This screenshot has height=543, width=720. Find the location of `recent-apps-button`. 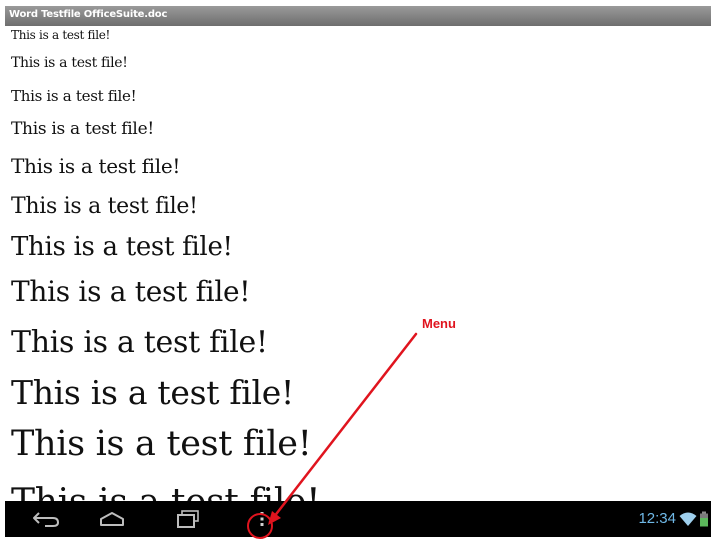

recent-apps-button is located at coordinates (187, 519).